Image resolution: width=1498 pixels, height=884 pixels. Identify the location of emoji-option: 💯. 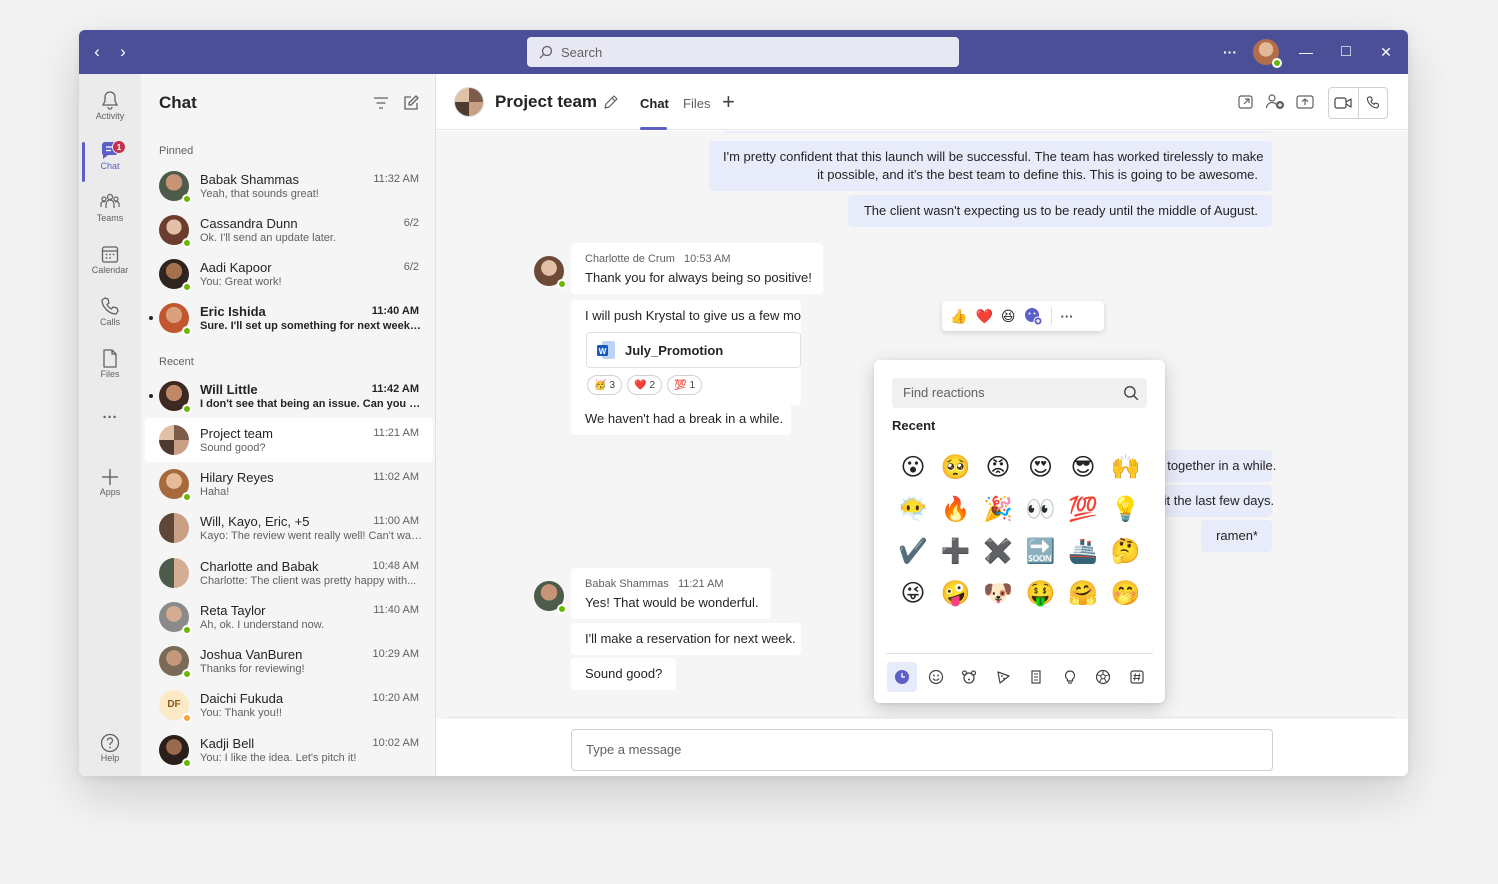
(1083, 510).